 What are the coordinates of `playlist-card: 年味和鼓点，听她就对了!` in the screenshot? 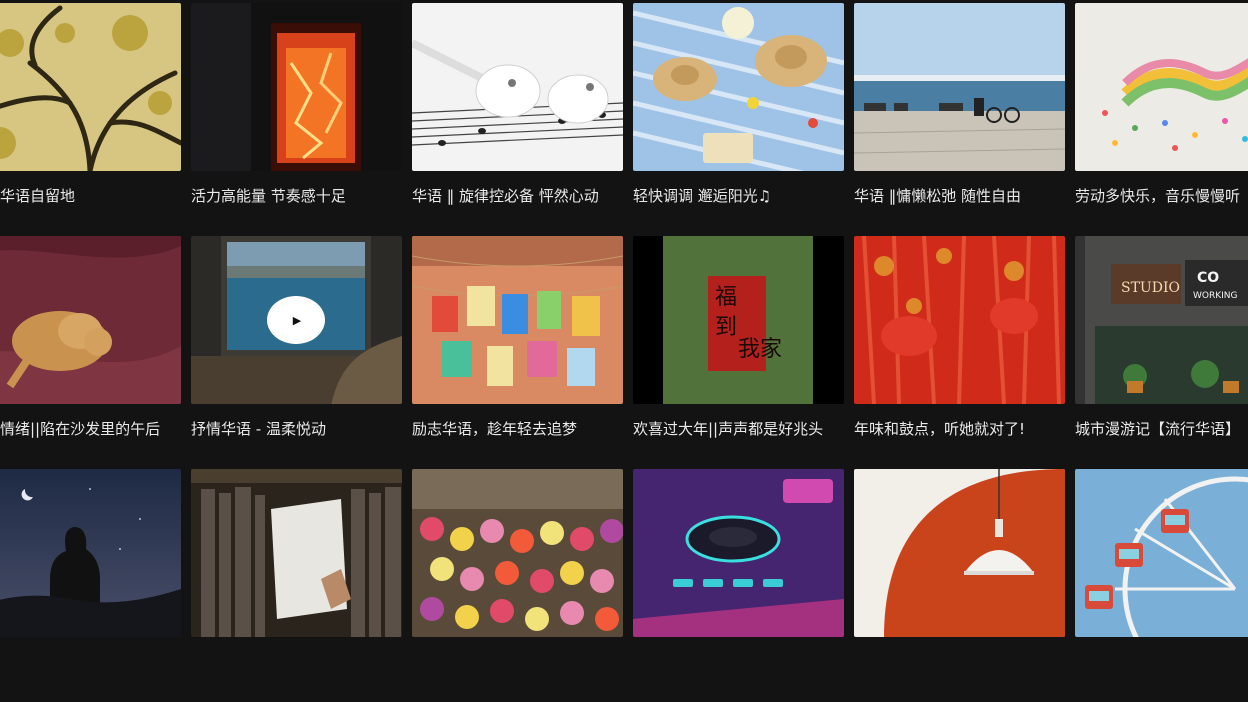 It's located at (959, 337).